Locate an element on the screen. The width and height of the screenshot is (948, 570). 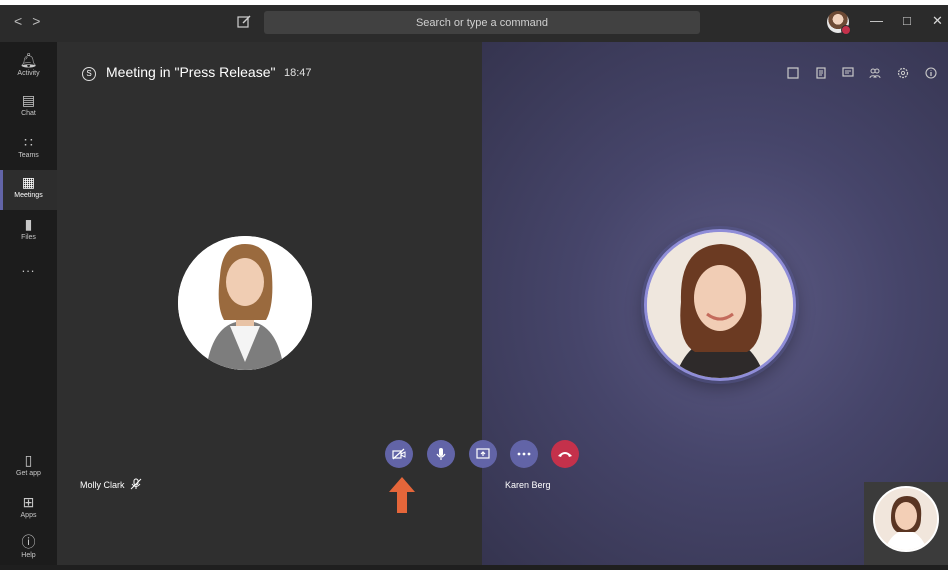
camera-toggle-button is located at coordinates (399, 454).